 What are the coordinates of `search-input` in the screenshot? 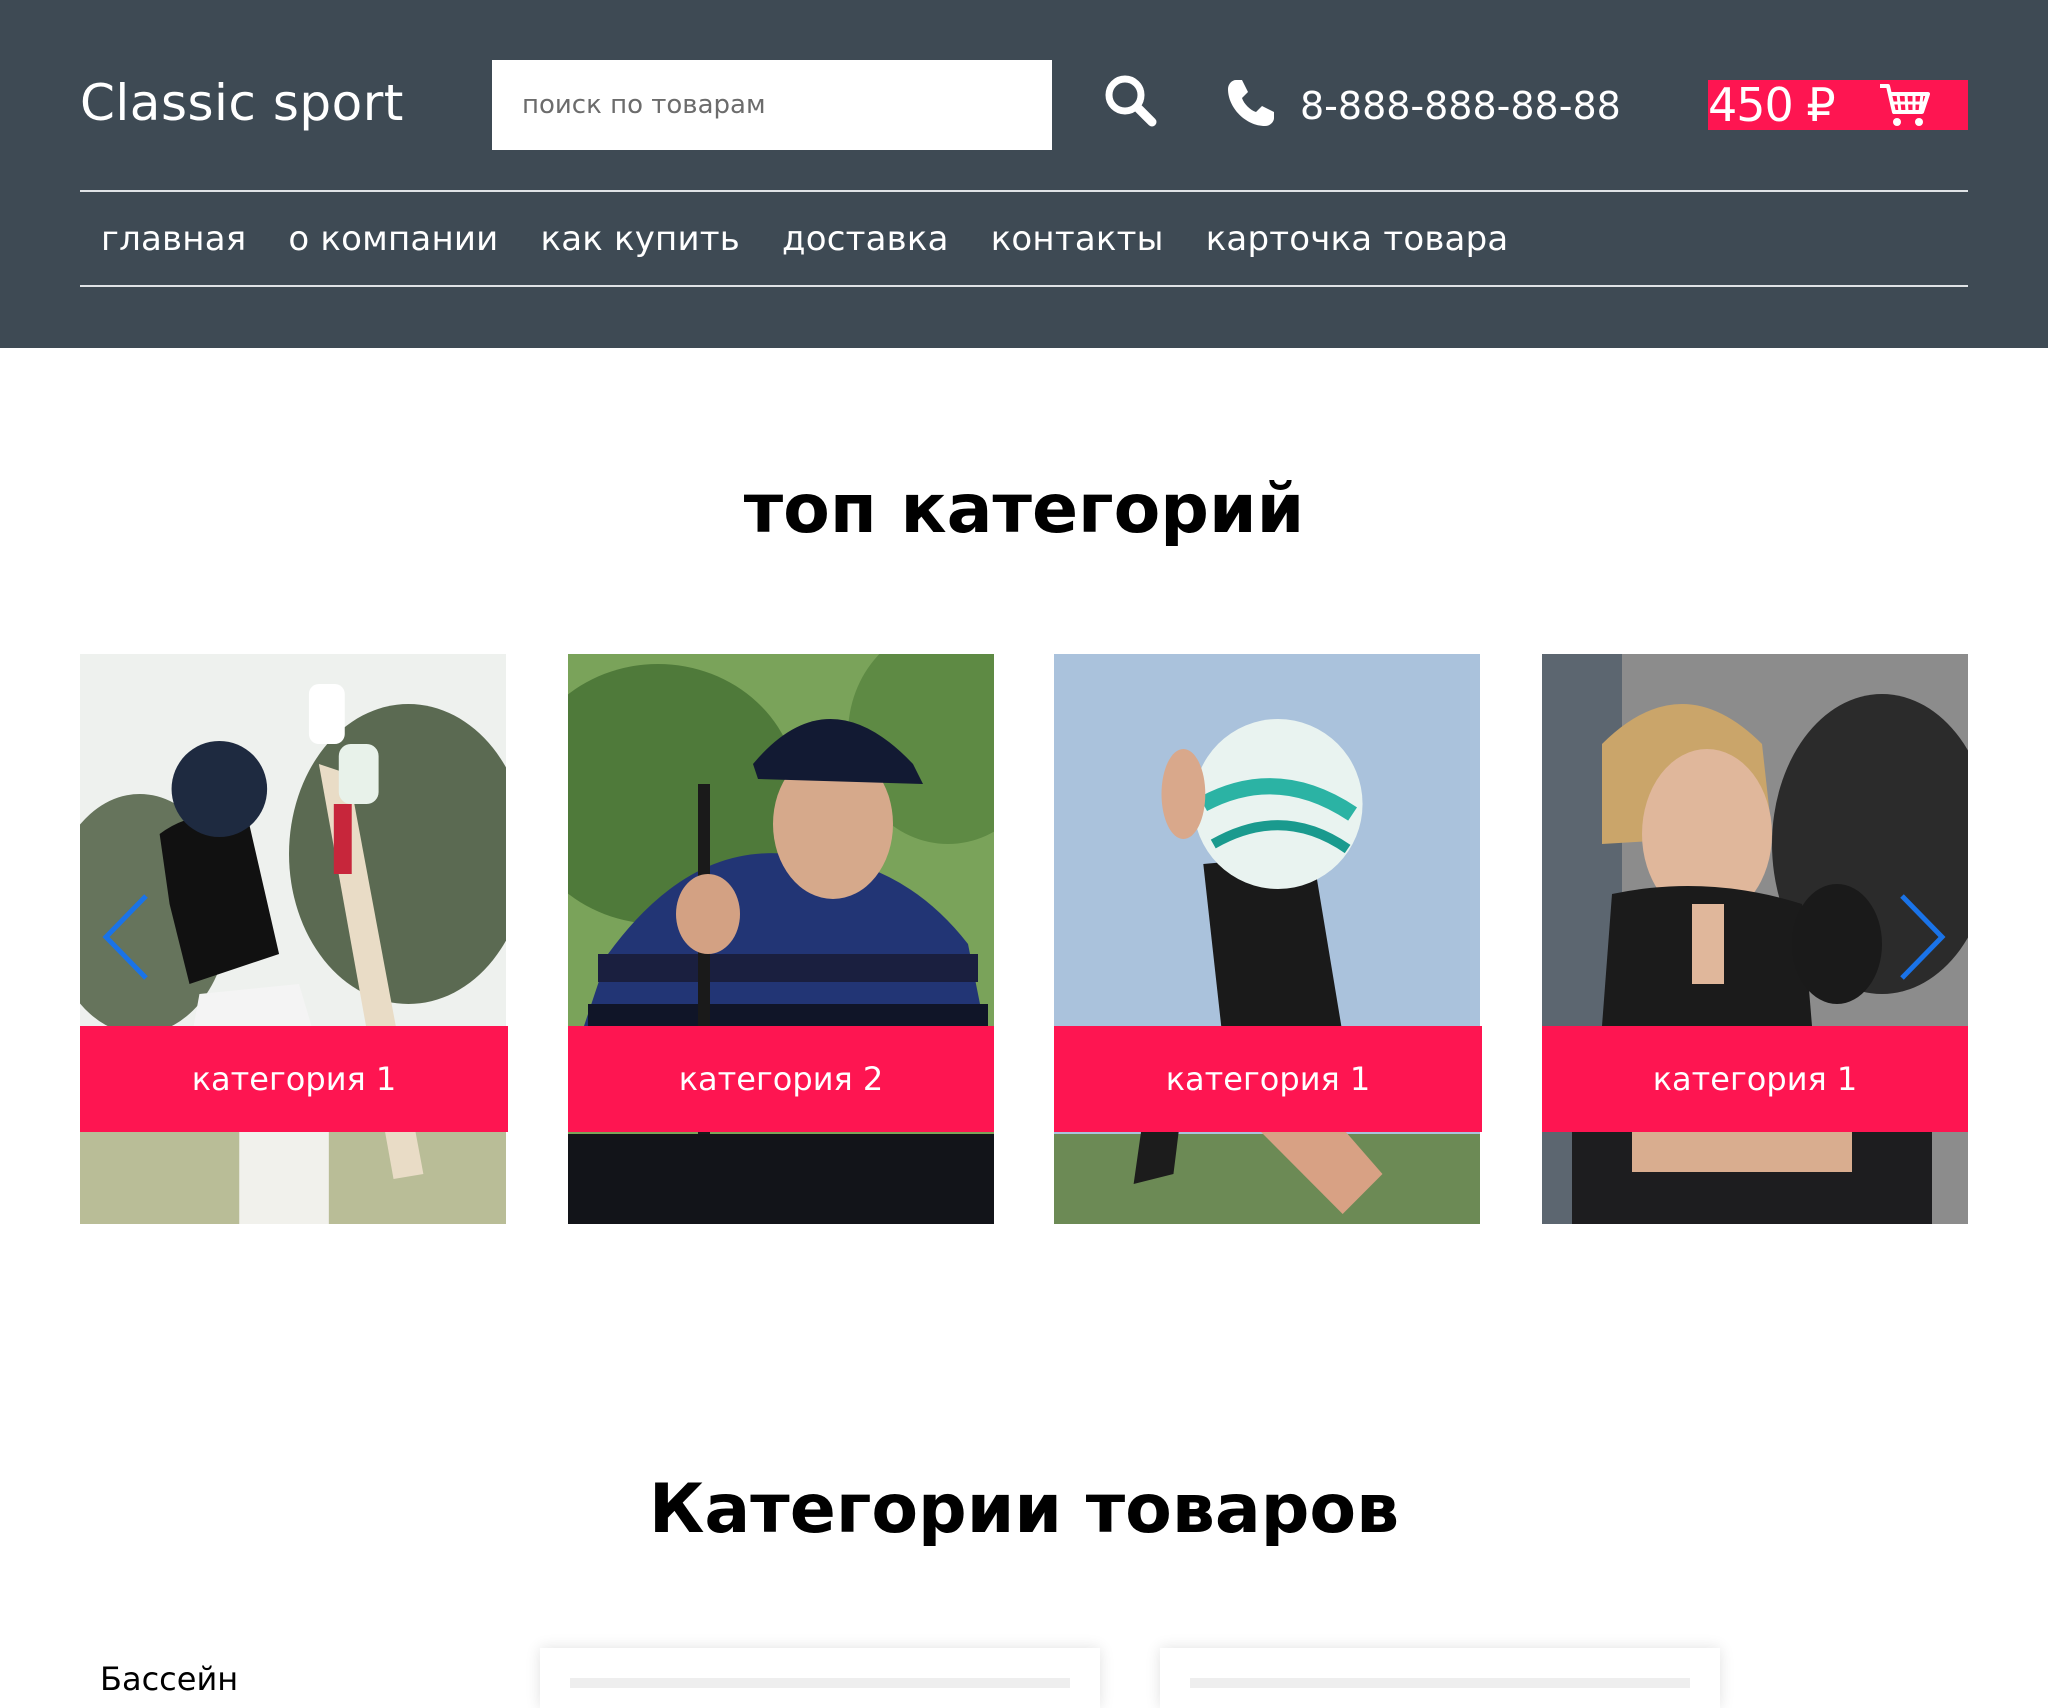 It's located at (772, 105).